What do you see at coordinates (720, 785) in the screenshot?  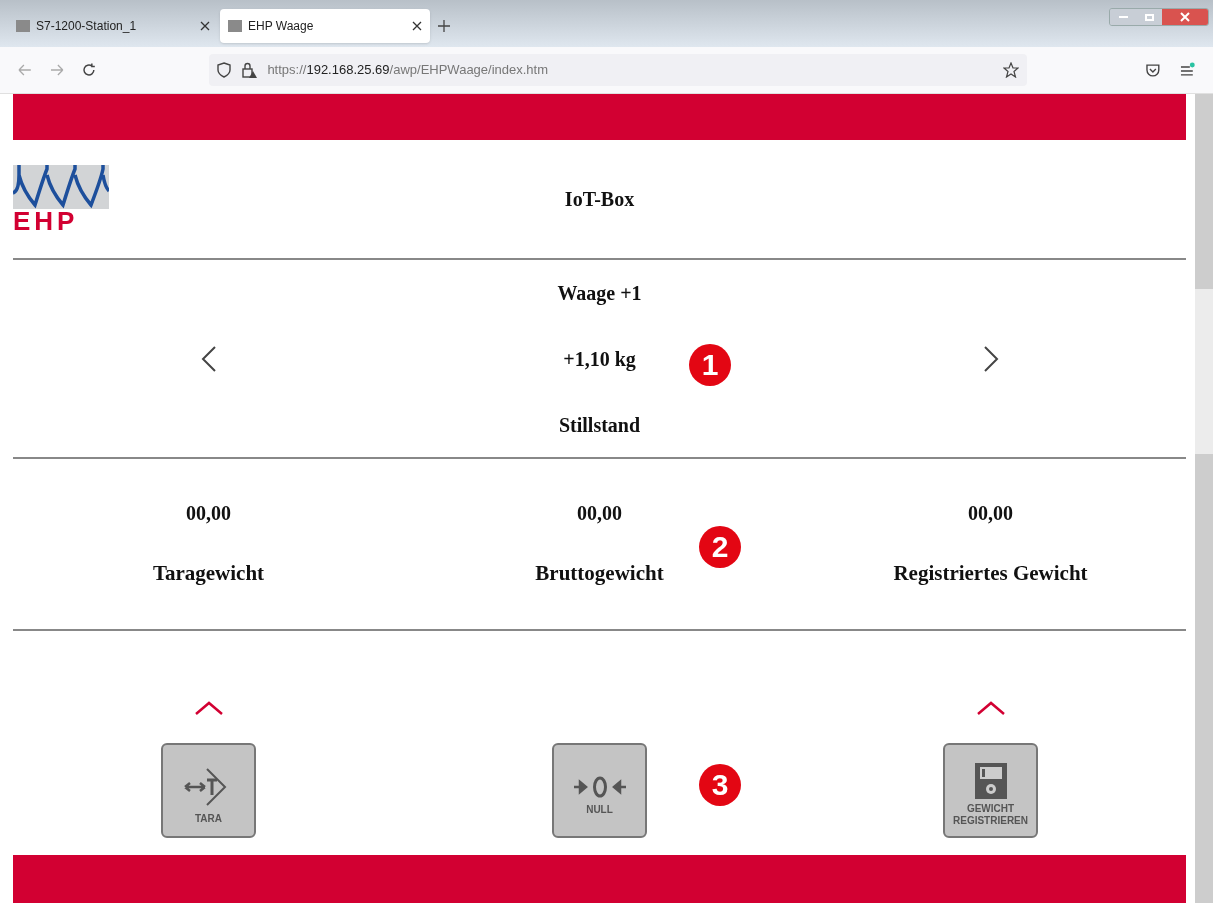 I see `number-badge: 3` at bounding box center [720, 785].